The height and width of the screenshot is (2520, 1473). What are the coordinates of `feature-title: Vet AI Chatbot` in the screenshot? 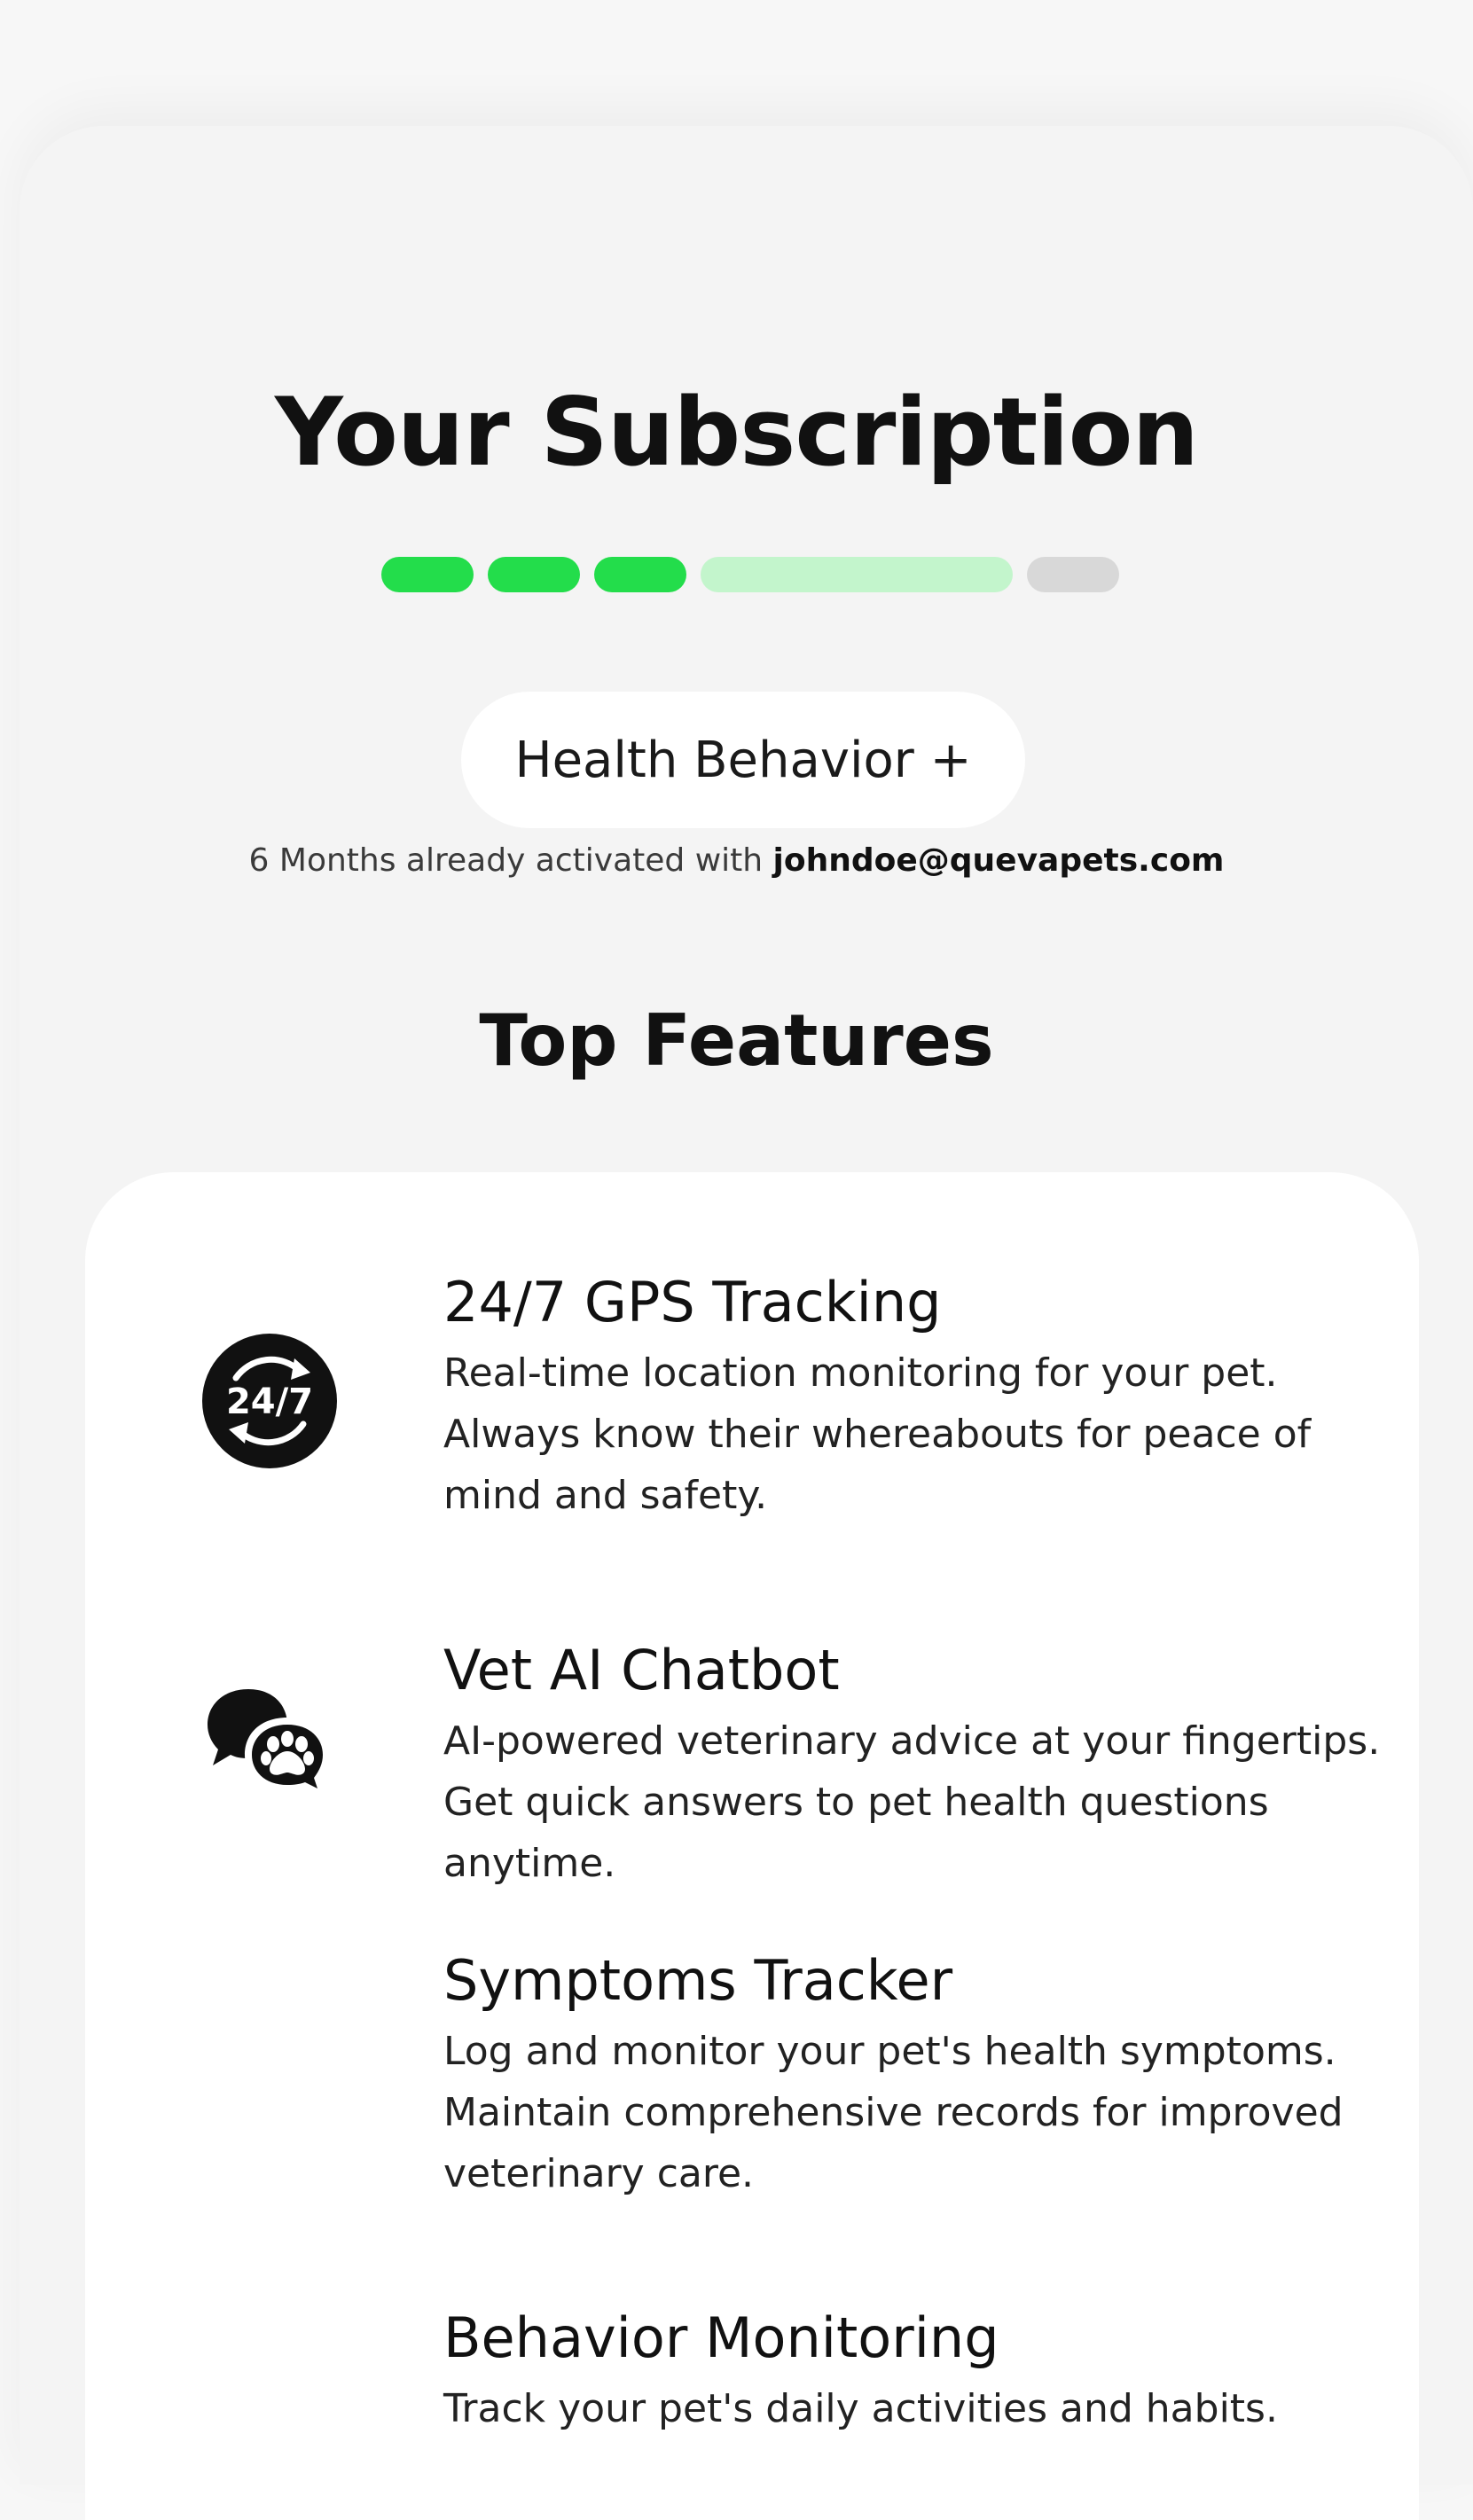 It's located at (642, 1670).